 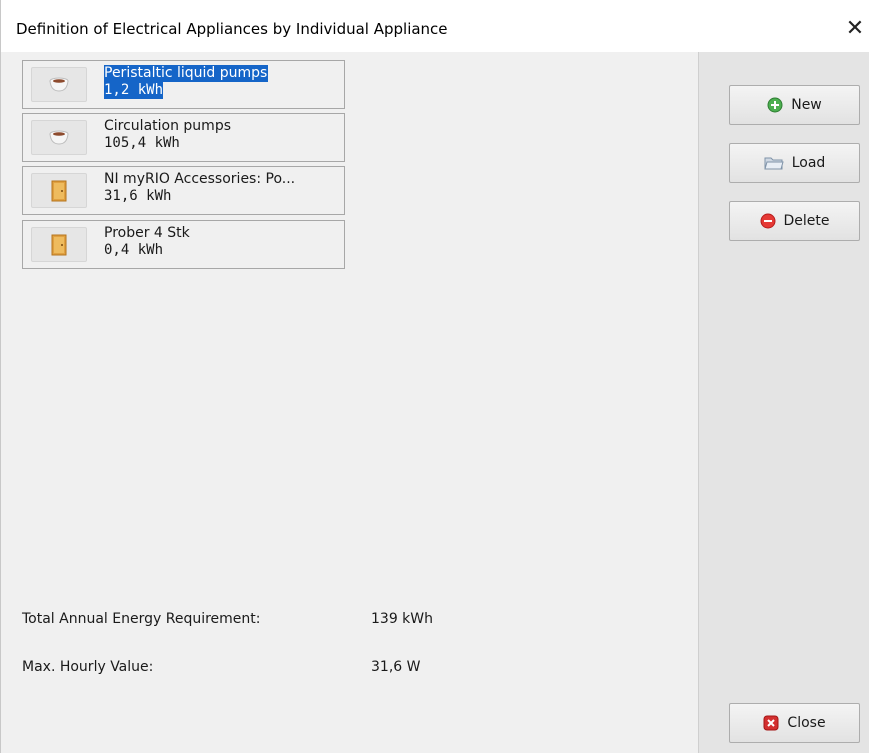 I want to click on plus-circle-icon, so click(x=775, y=105).